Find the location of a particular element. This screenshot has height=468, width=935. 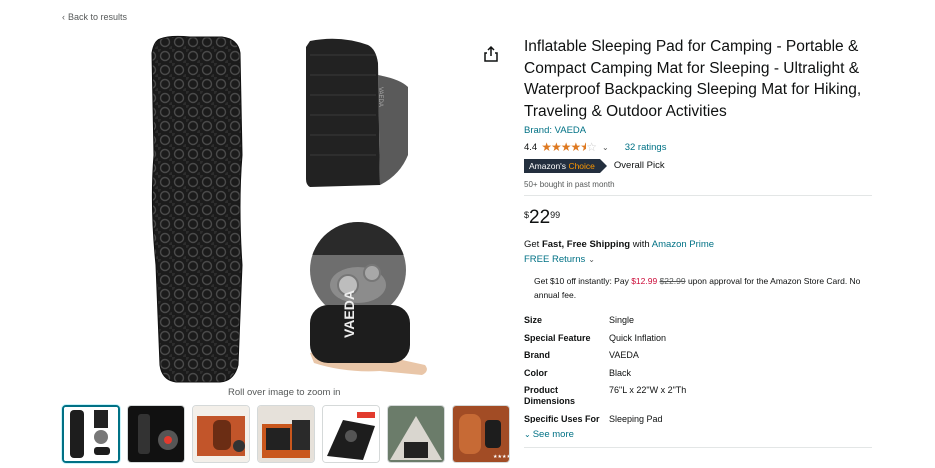

rating-row: 4.4 ★★★★★☆ ⌄ 32 ratings is located at coordinates (699, 147).